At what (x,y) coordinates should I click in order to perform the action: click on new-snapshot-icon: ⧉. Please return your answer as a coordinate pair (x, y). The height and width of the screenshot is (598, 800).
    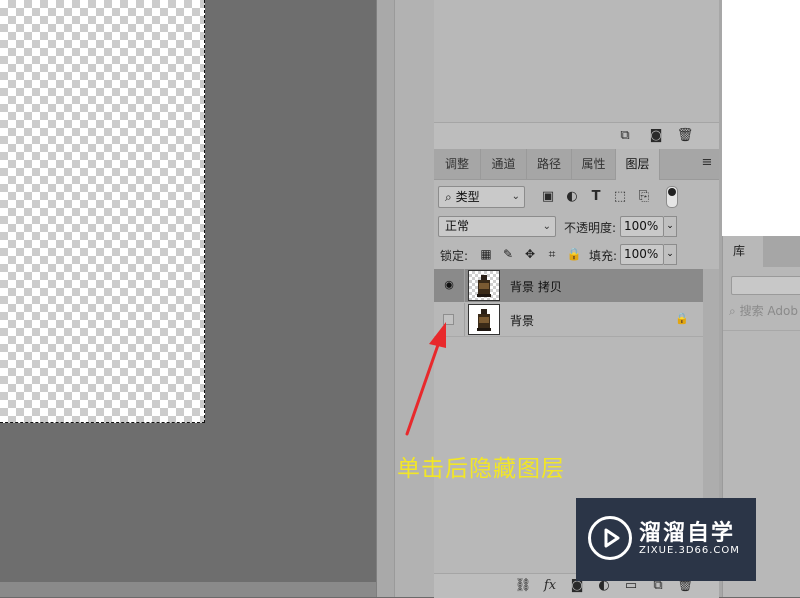
    Looking at the image, I should click on (625, 136).